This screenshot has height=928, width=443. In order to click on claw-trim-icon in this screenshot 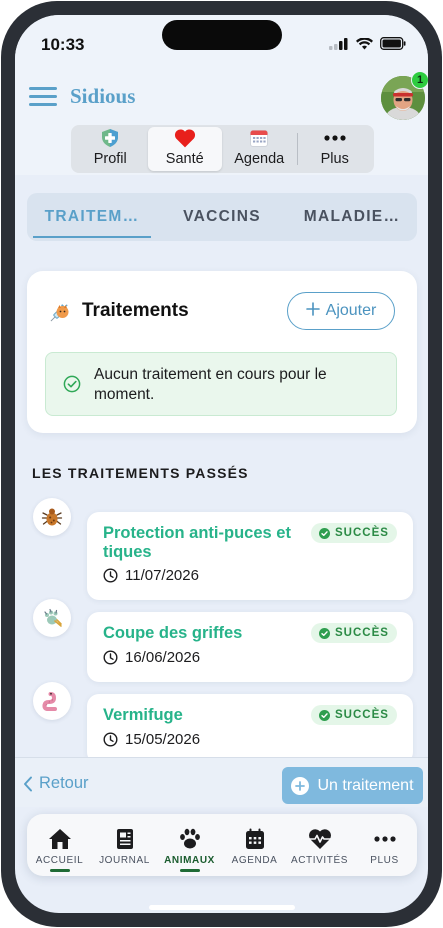, I will do `click(52, 618)`.